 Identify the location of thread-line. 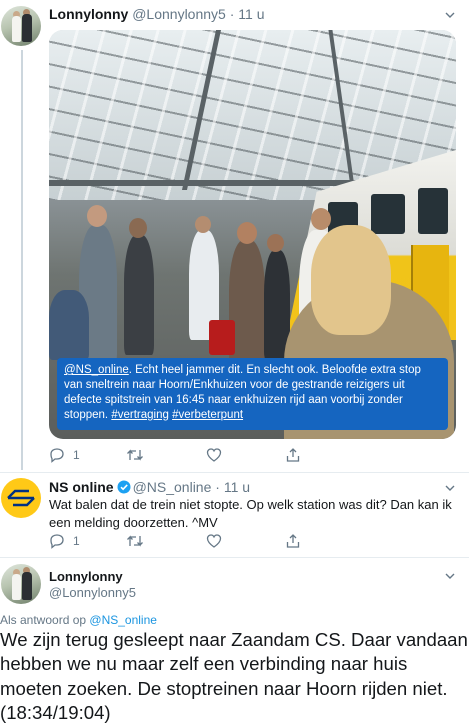
(22, 260).